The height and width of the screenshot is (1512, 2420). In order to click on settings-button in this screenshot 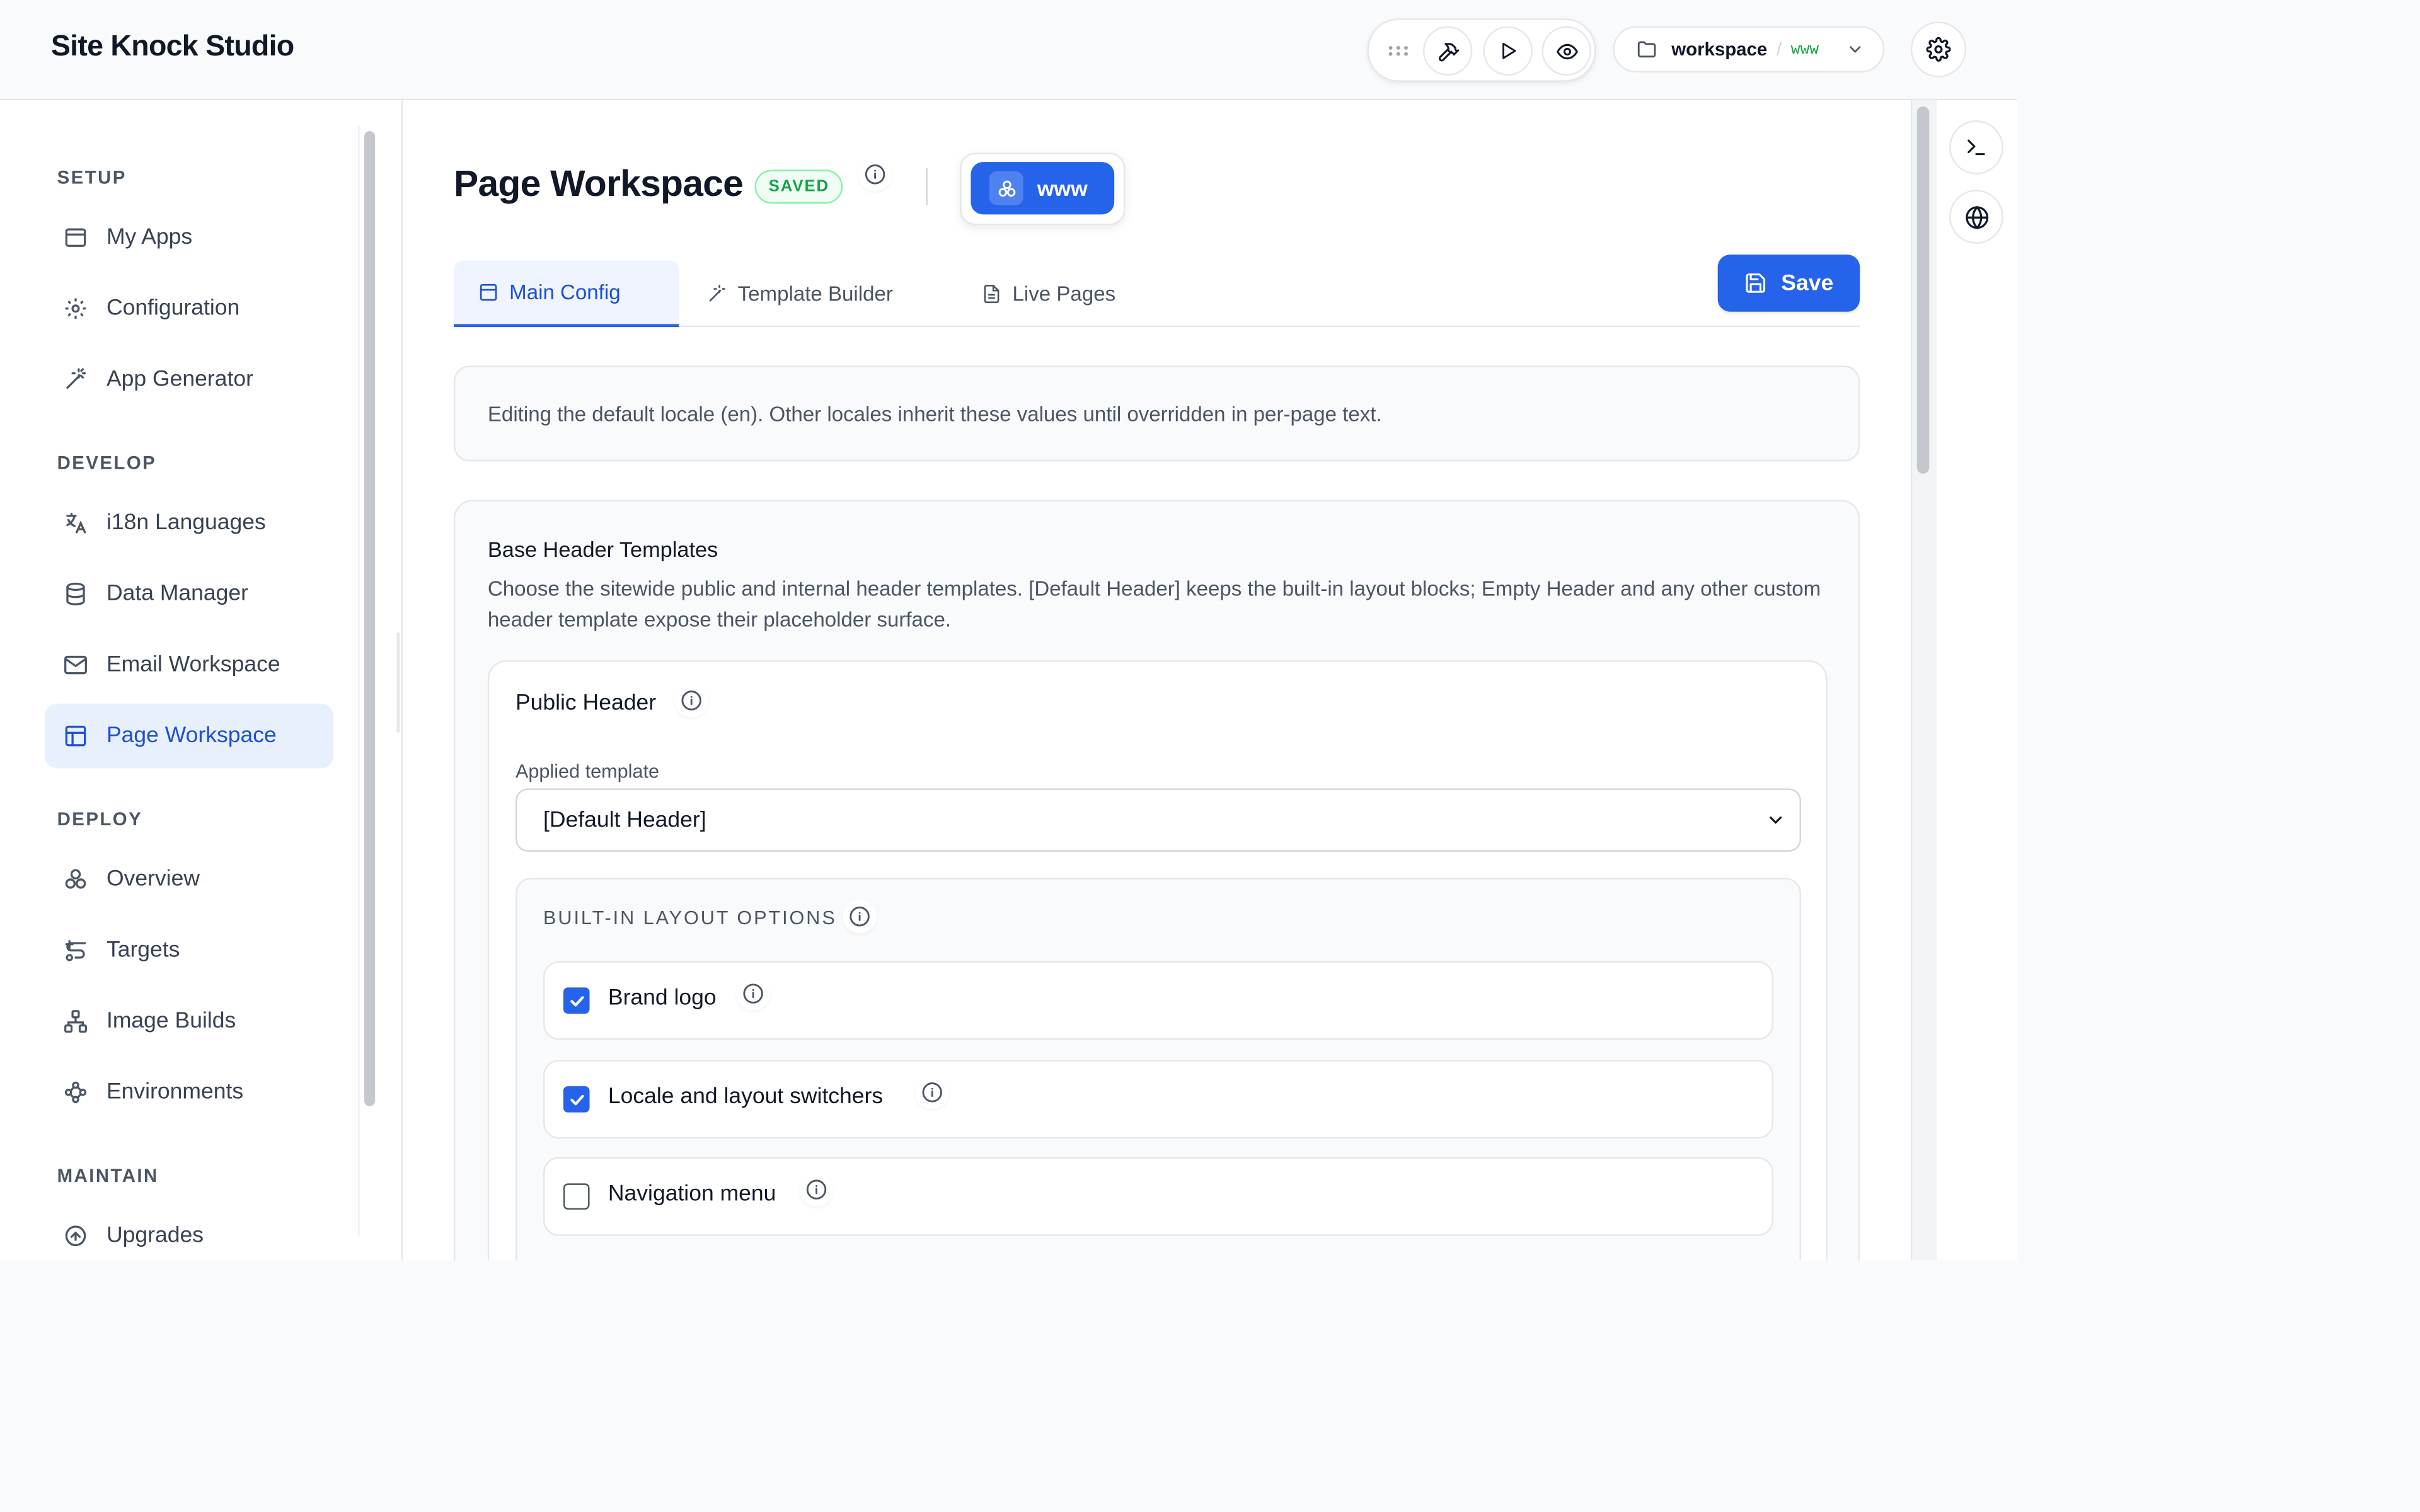, I will do `click(1939, 49)`.